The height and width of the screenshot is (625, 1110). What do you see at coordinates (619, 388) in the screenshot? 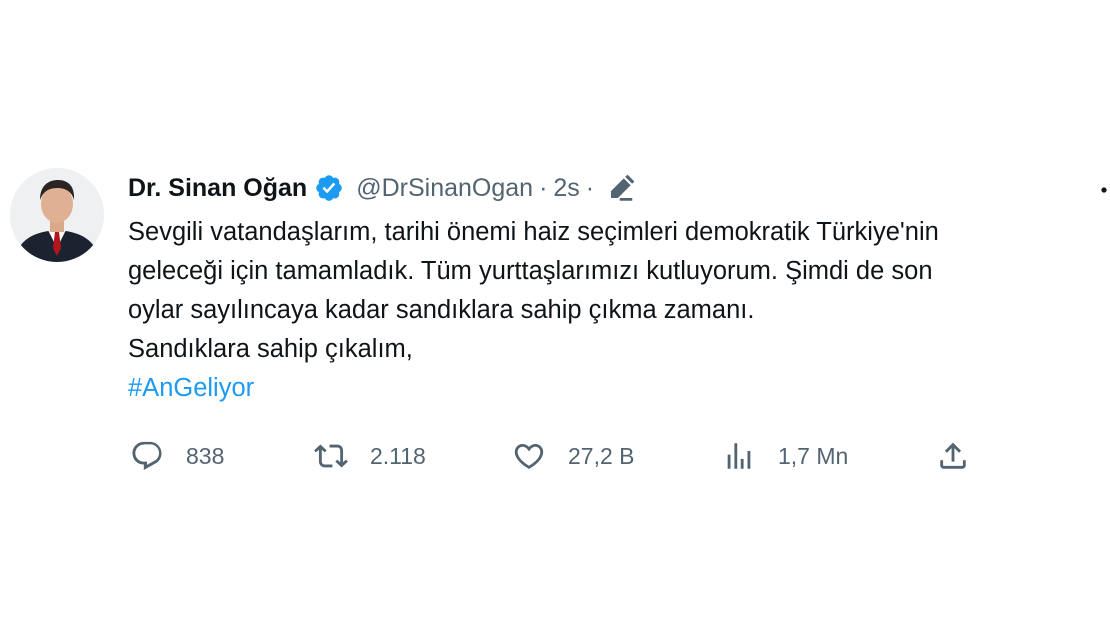
I see `hashtag-link: #AnGeliyor` at bounding box center [619, 388].